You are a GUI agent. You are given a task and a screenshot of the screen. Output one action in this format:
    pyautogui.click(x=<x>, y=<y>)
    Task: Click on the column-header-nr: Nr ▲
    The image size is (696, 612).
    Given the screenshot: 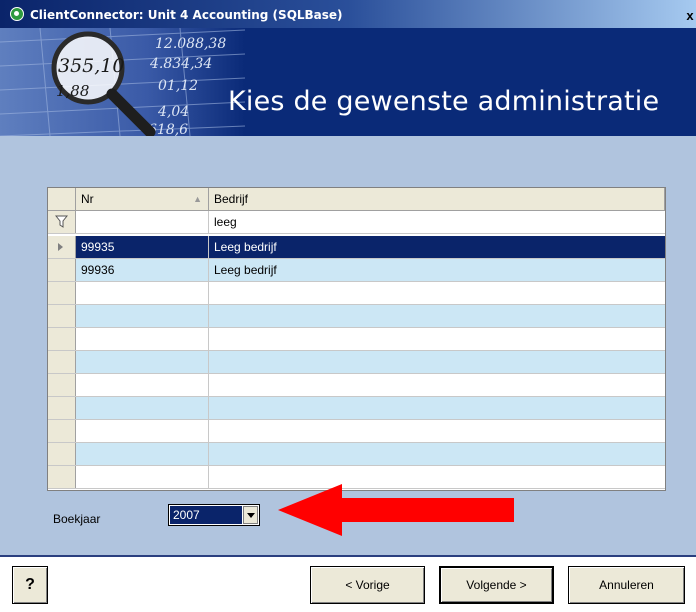 What is the action you would take?
    pyautogui.click(x=142, y=199)
    